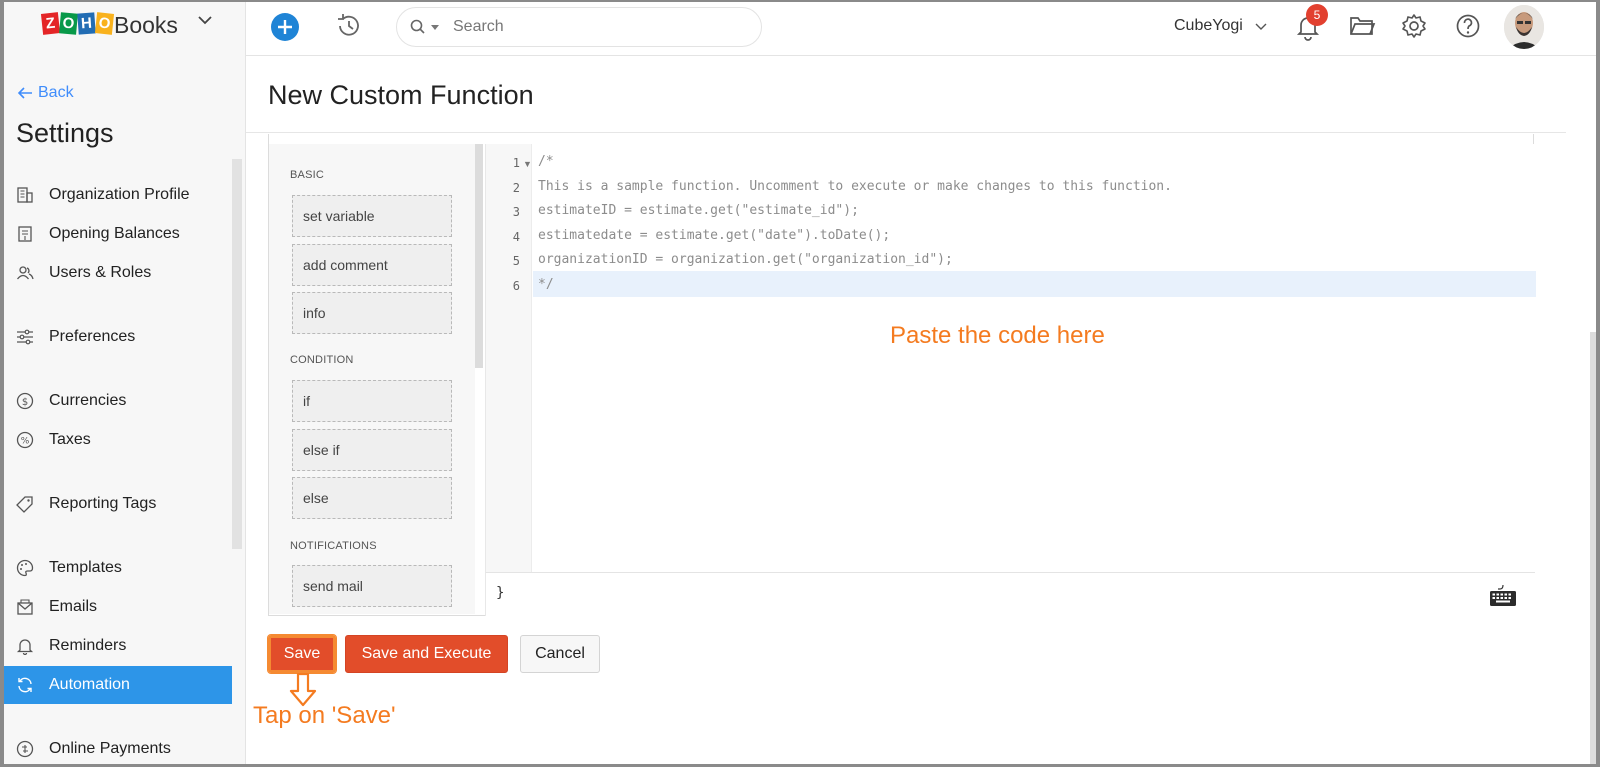 This screenshot has height=767, width=1600. I want to click on currency-icon: $, so click(25, 401).